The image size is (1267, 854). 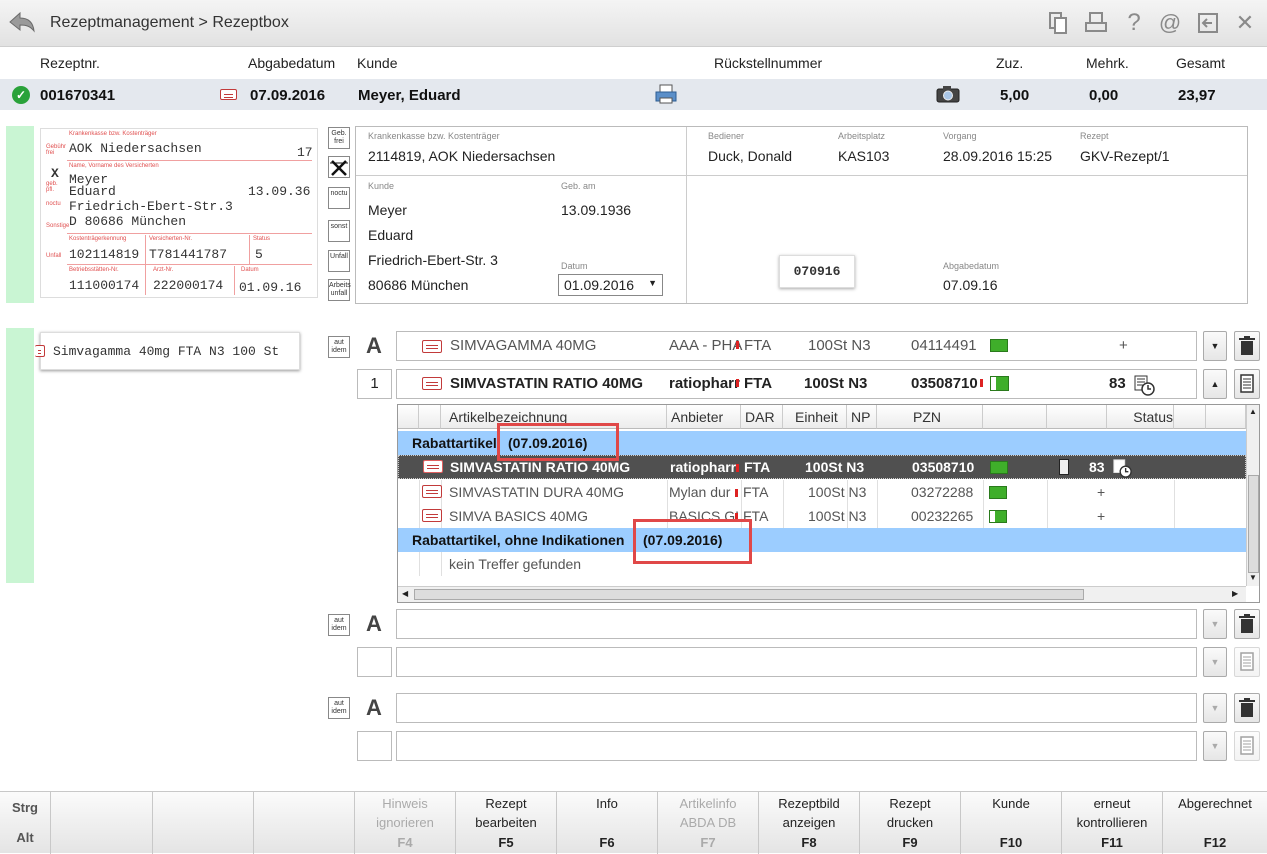 What do you see at coordinates (864, 156) in the screenshot?
I see `arbeitsplatz-value: KAS103` at bounding box center [864, 156].